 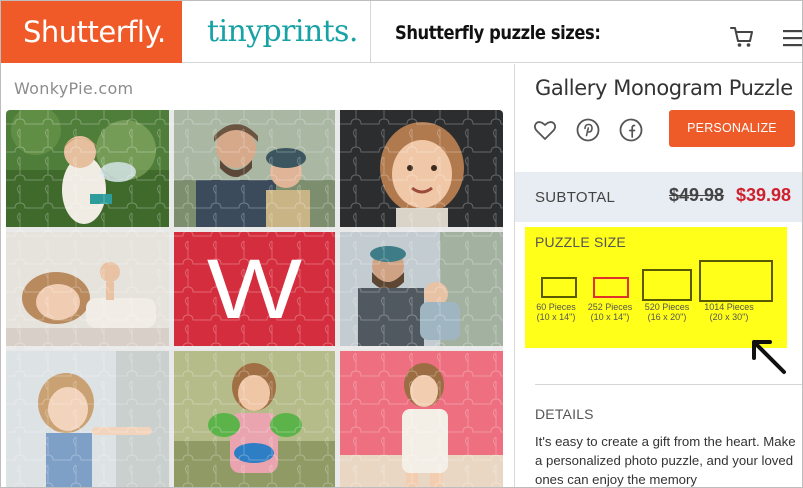 What do you see at coordinates (421, 419) in the screenshot?
I see `photo-tile-girl-pink-wall` at bounding box center [421, 419].